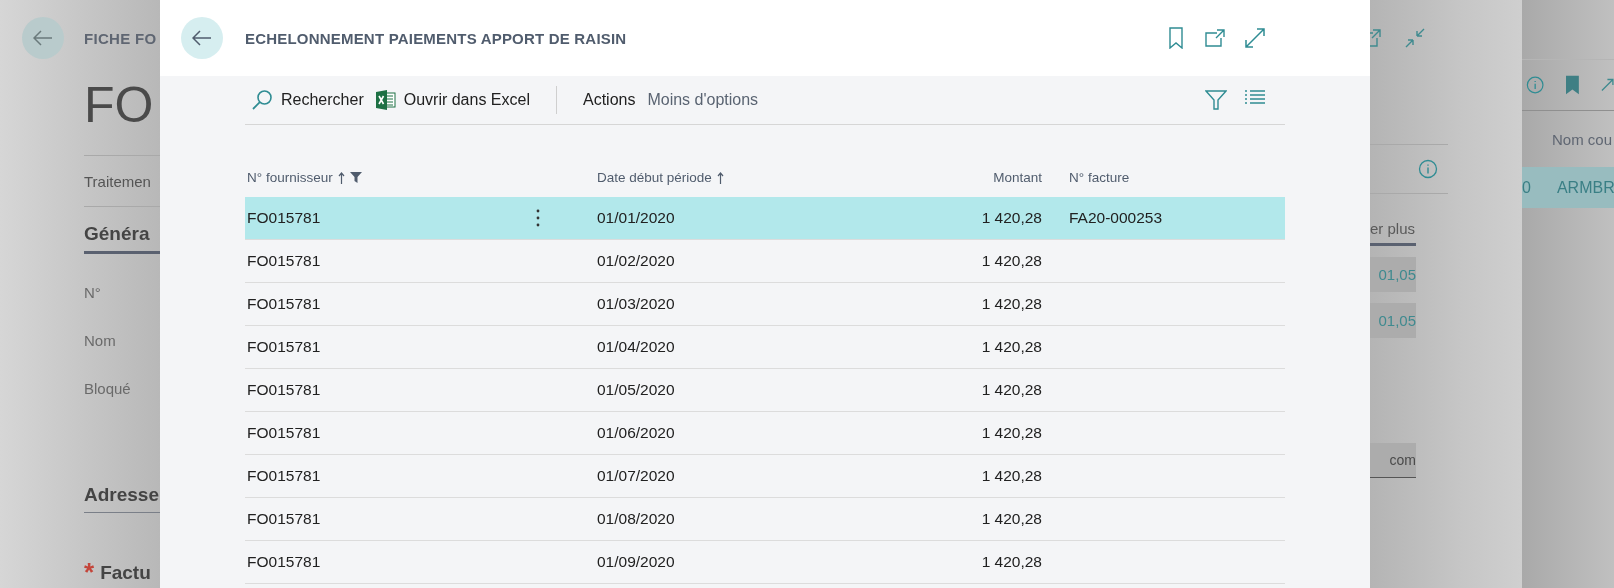 The height and width of the screenshot is (588, 1614). I want to click on field-label: N°, so click(92, 292).